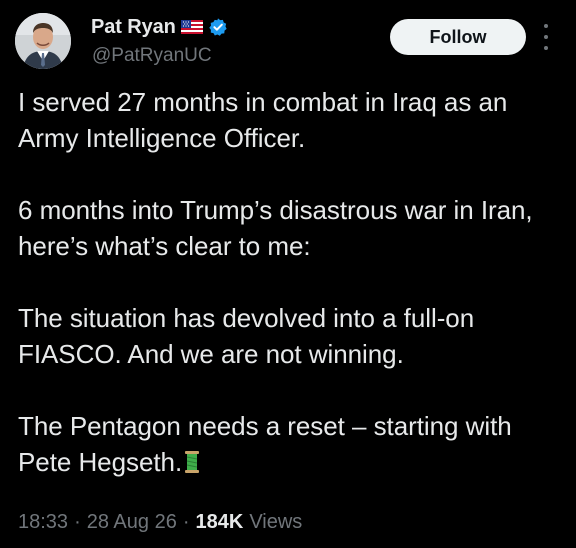  What do you see at coordinates (546, 37) in the screenshot?
I see `more-vertical-icon` at bounding box center [546, 37].